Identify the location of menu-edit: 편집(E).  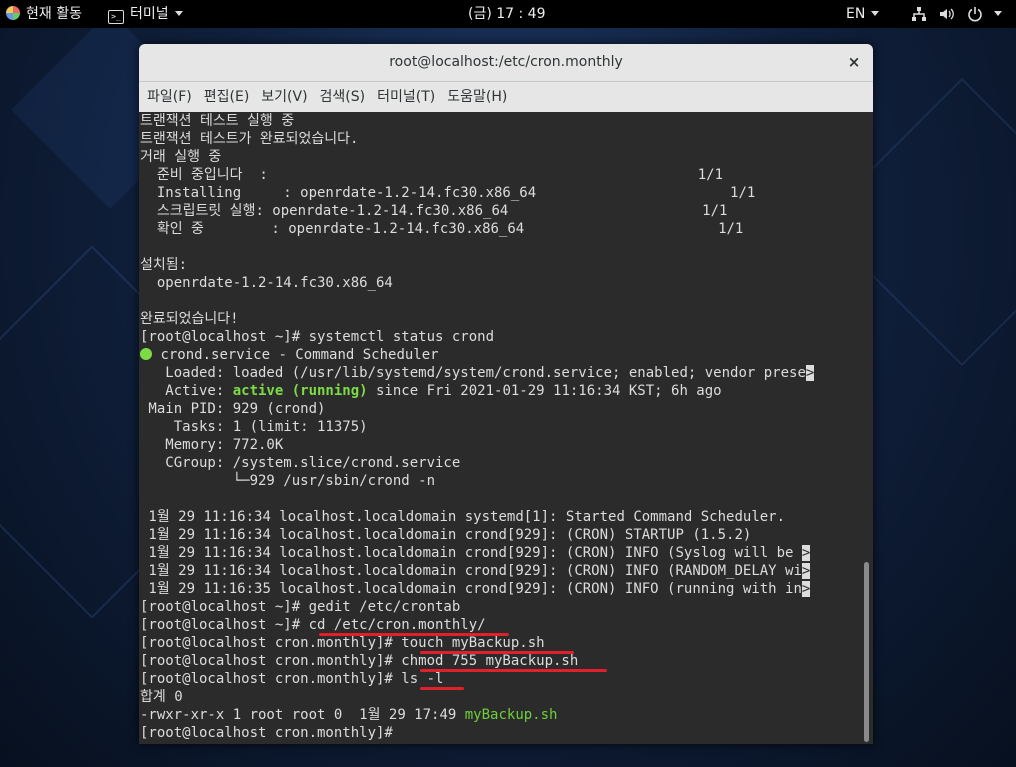
(227, 97).